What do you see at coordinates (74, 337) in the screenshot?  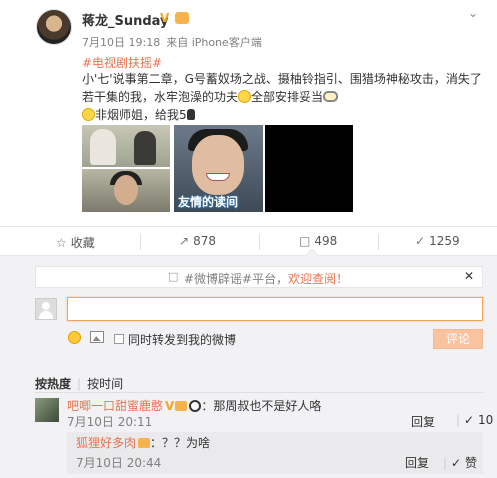 I see `emoji-picker-icon` at bounding box center [74, 337].